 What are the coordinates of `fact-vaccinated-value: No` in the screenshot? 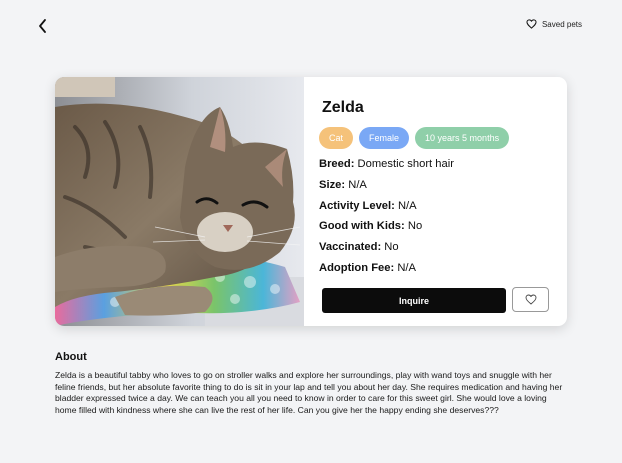 It's located at (391, 247).